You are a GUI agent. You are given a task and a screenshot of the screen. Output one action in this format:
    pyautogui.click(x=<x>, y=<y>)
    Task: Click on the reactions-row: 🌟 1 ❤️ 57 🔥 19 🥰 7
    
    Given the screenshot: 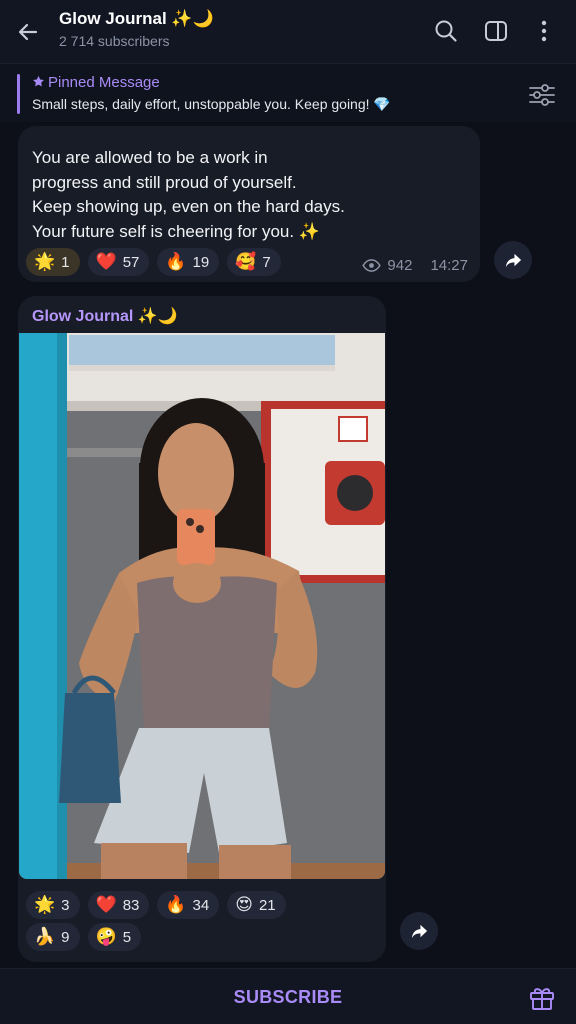 What is the action you would take?
    pyautogui.click(x=153, y=262)
    